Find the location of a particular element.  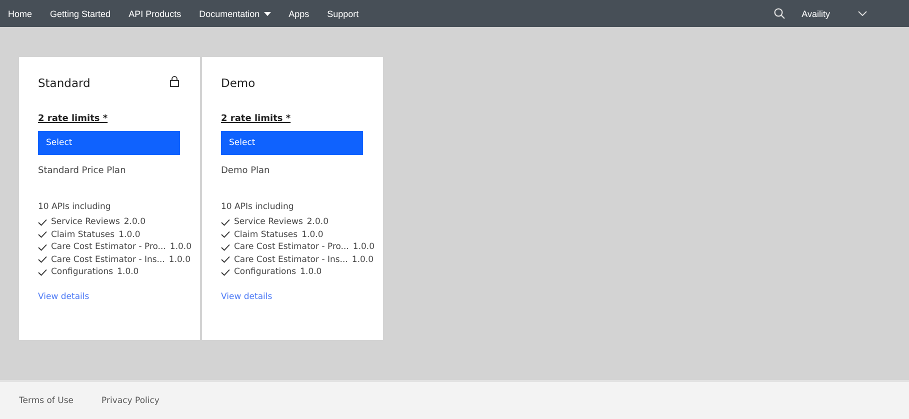

footer-link: Terms of Use is located at coordinates (46, 401).